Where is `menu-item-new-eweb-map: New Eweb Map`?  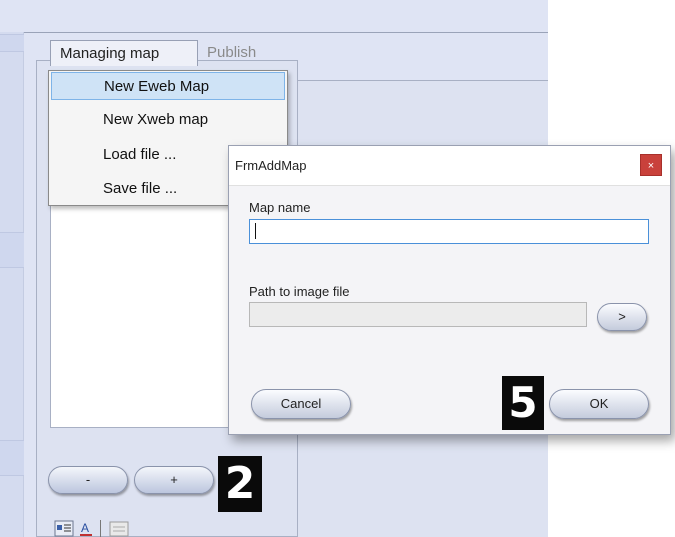 menu-item-new-eweb-map: New Eweb Map is located at coordinates (168, 86).